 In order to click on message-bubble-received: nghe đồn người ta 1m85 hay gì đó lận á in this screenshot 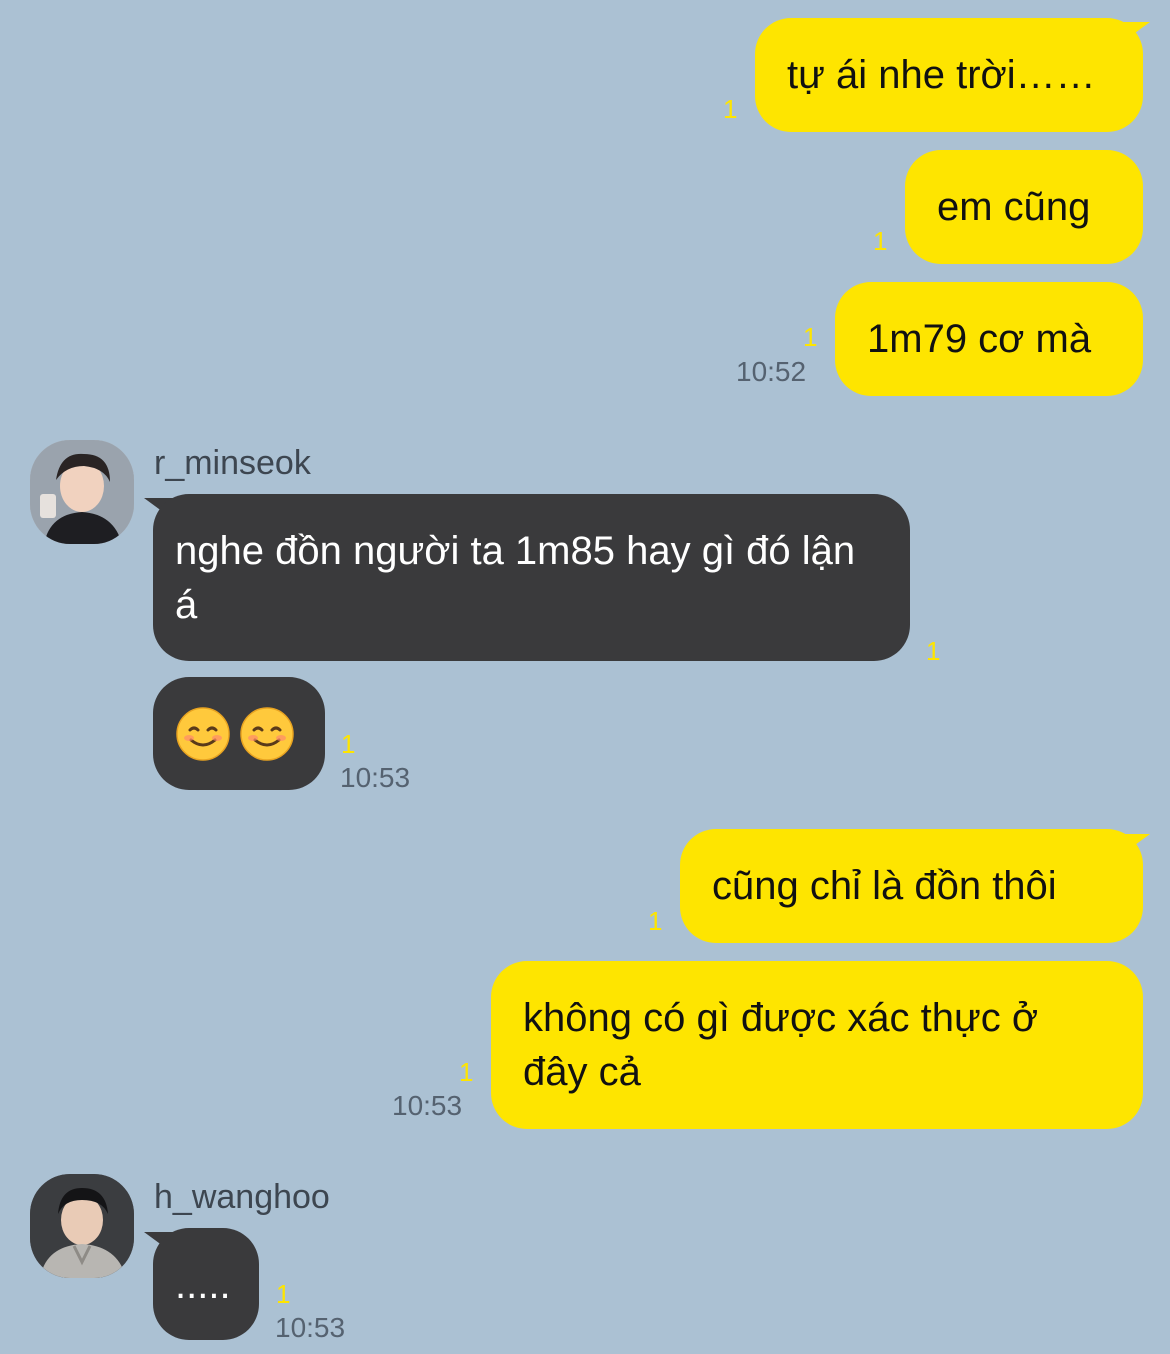, I will do `click(531, 577)`.